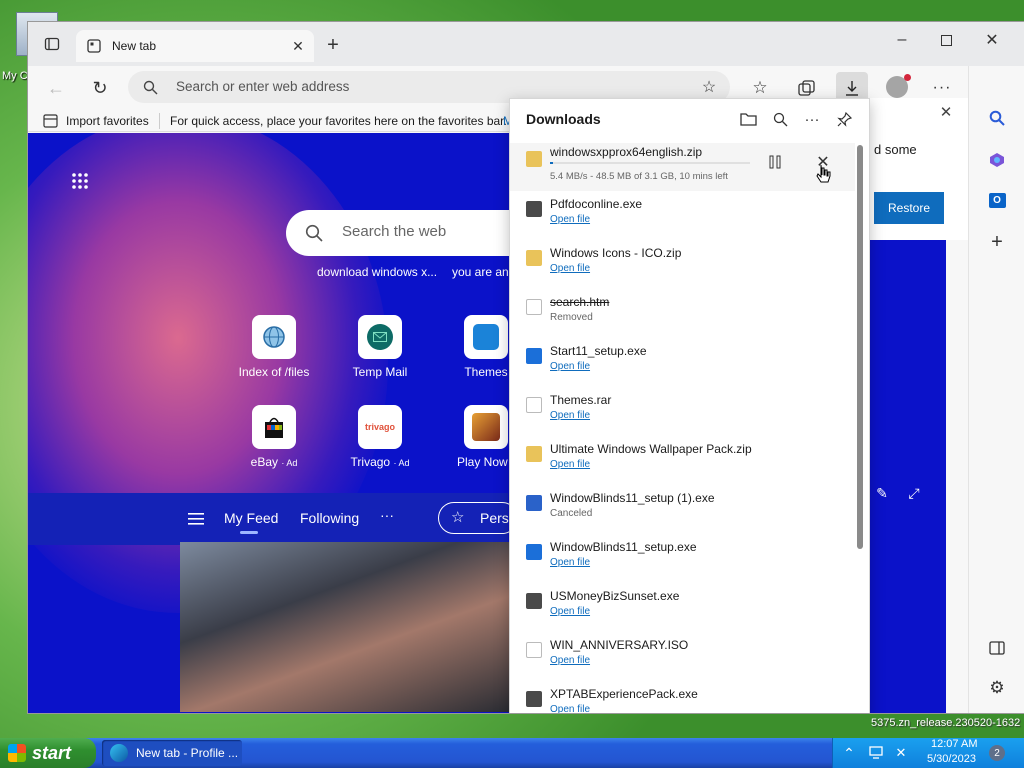 This screenshot has height=768, width=1024. What do you see at coordinates (345, 627) in the screenshot?
I see `news-photo` at bounding box center [345, 627].